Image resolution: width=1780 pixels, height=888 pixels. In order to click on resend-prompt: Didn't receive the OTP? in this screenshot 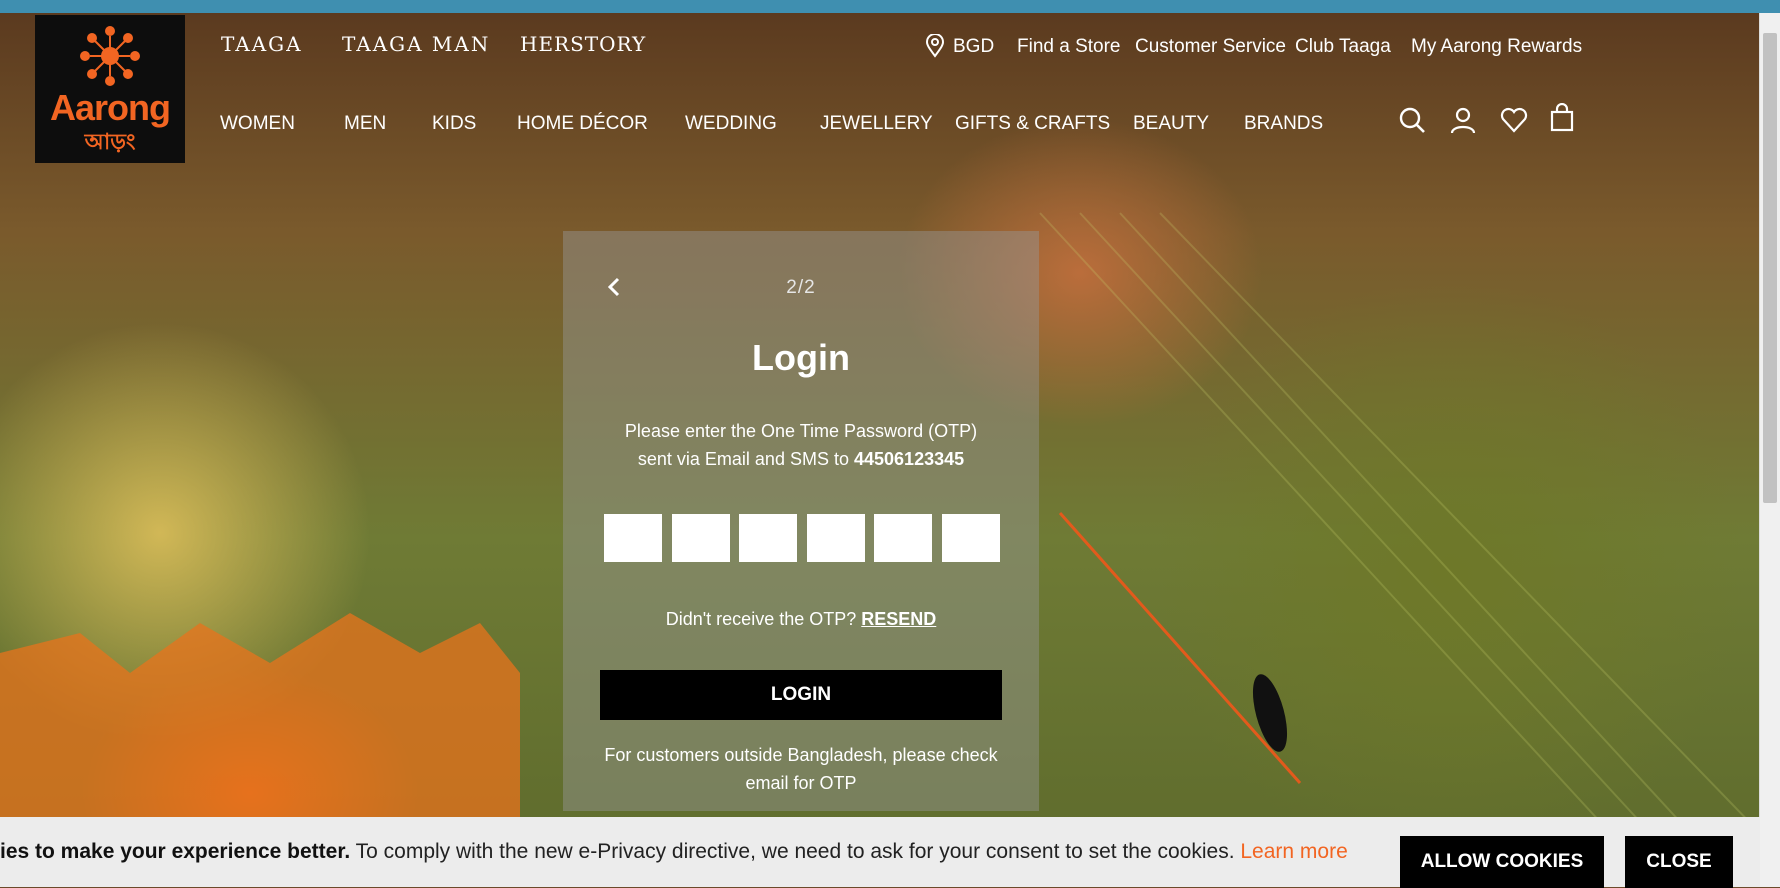, I will do `click(761, 619)`.